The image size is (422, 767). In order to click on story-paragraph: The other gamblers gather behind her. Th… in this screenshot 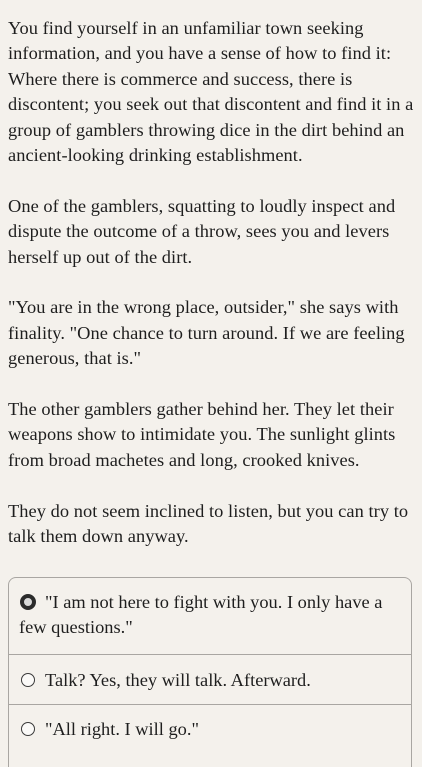, I will do `click(202, 434)`.